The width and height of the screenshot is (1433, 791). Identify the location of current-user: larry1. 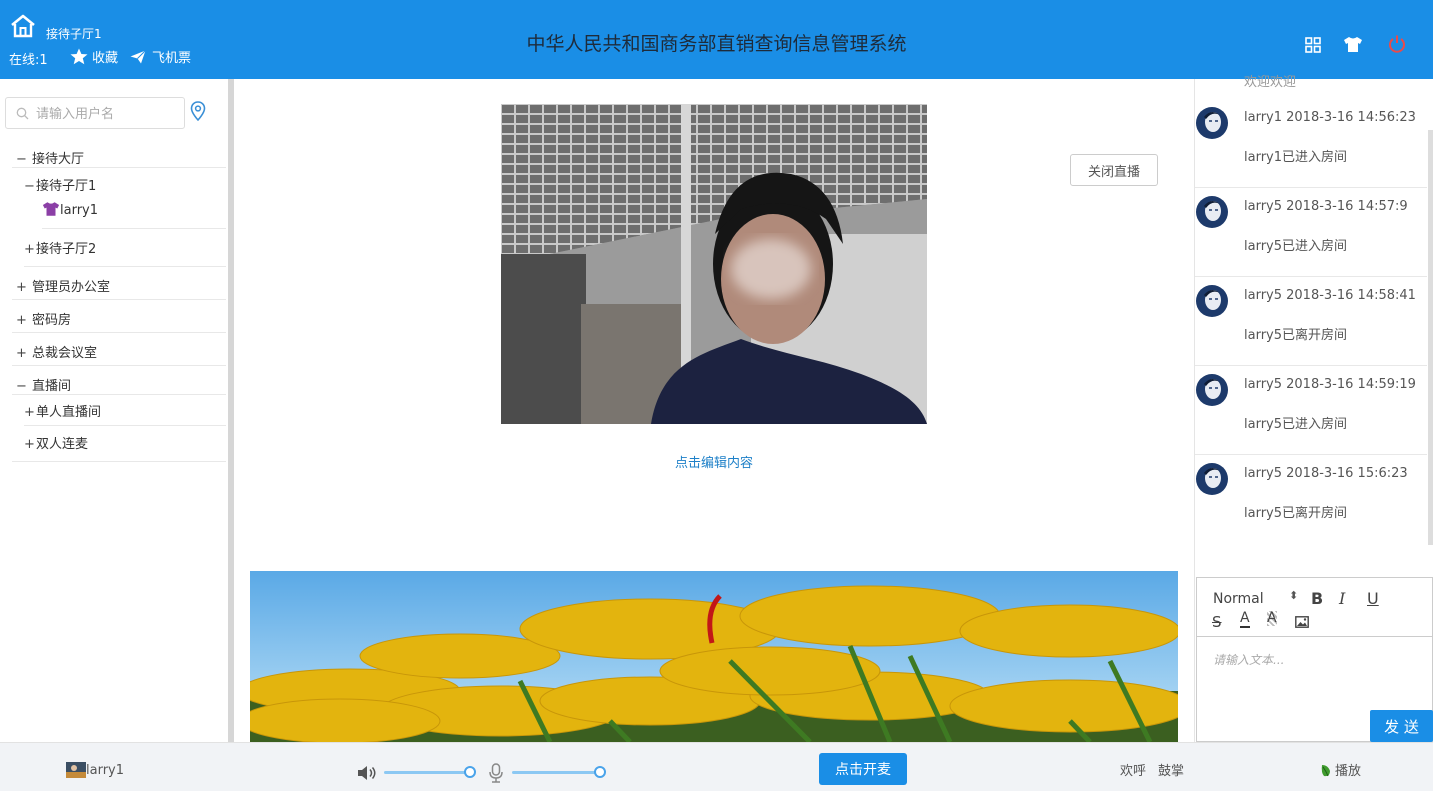
(95, 770).